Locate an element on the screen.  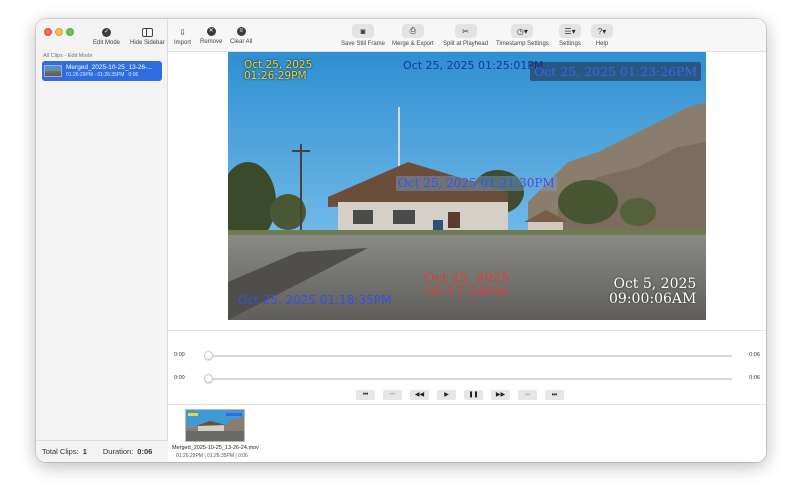
checkmark-icon: ✓ is located at coordinates (106, 32).